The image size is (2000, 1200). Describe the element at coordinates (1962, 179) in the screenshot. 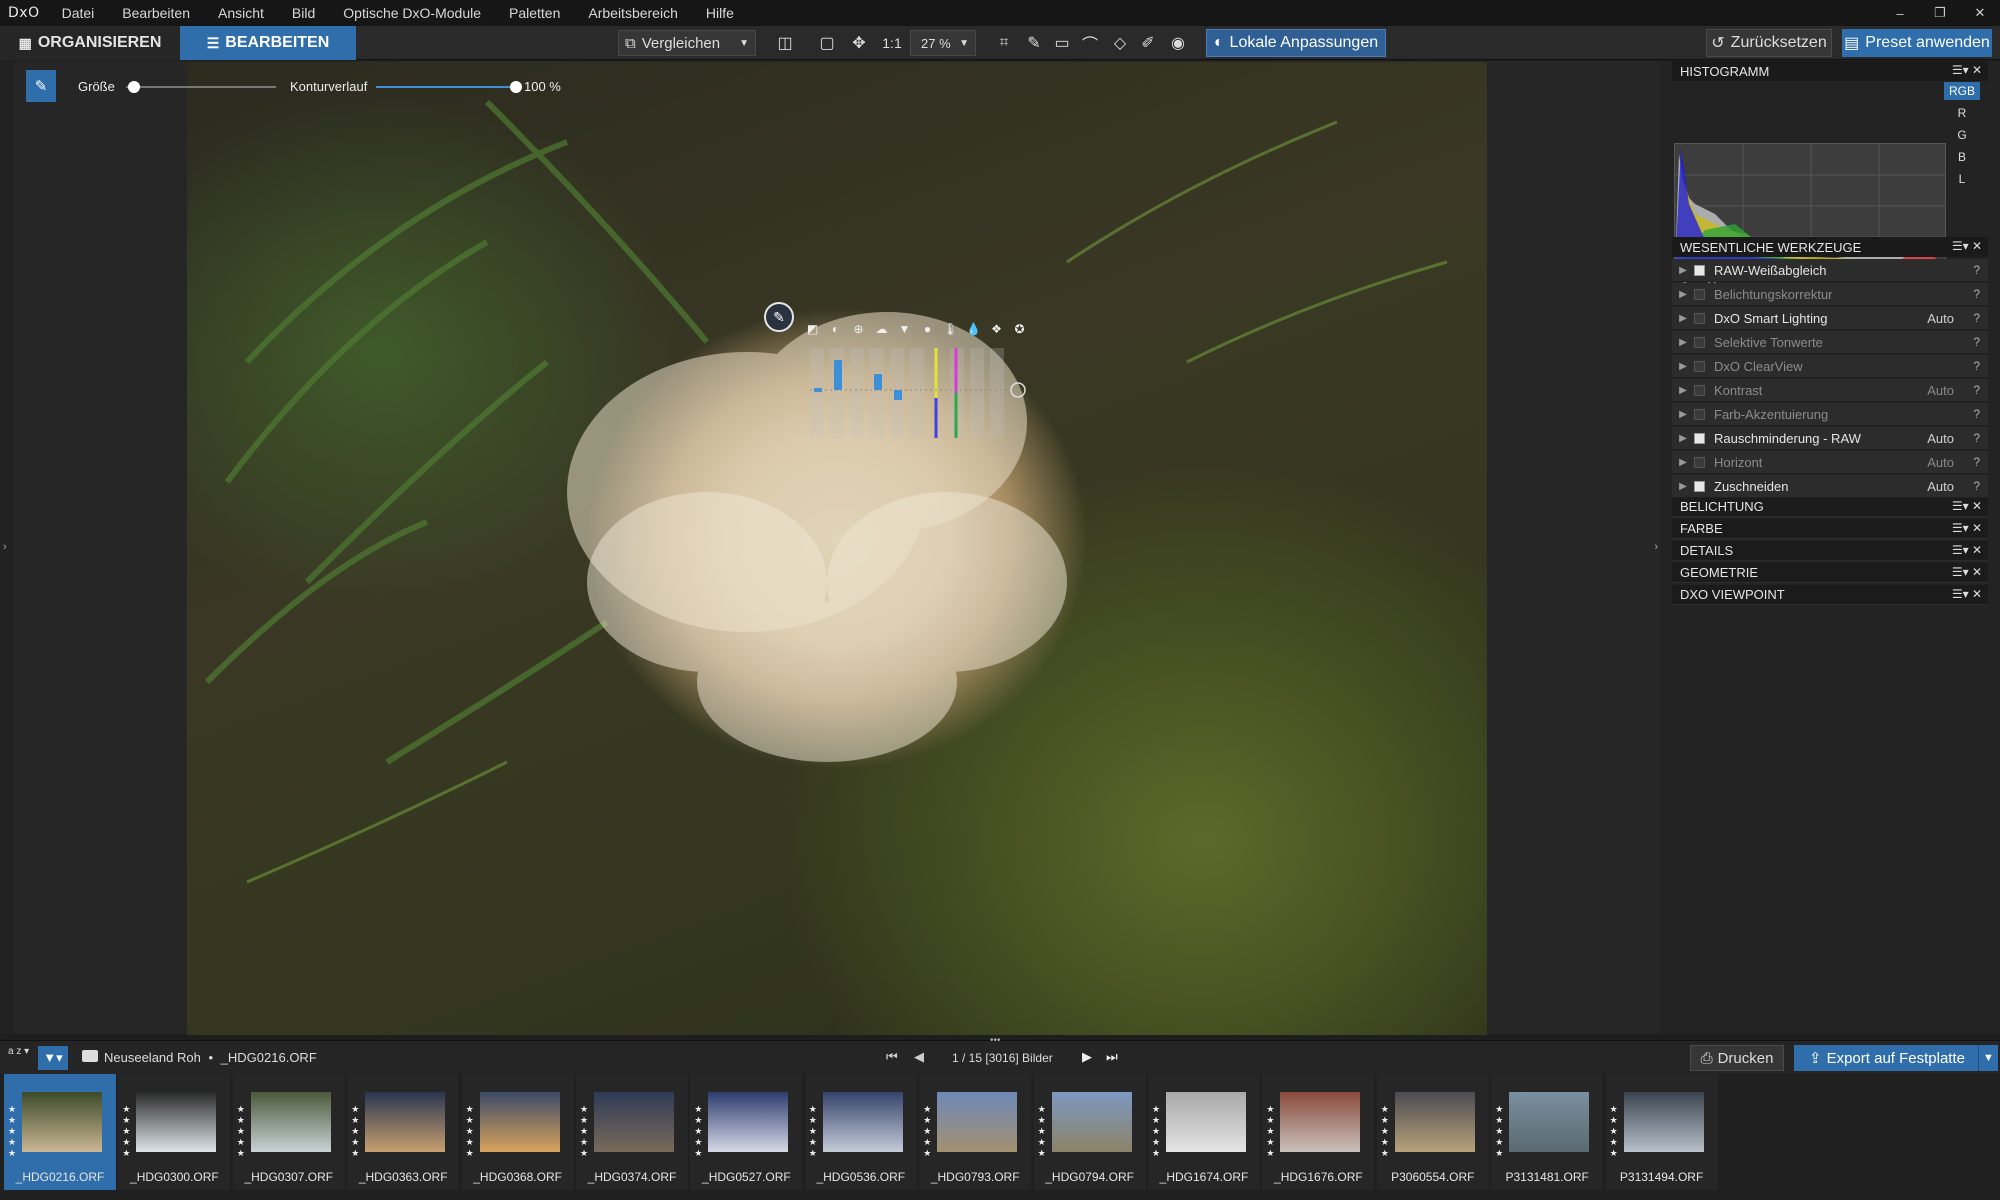

I see `histogram-channel-l: L` at that location.